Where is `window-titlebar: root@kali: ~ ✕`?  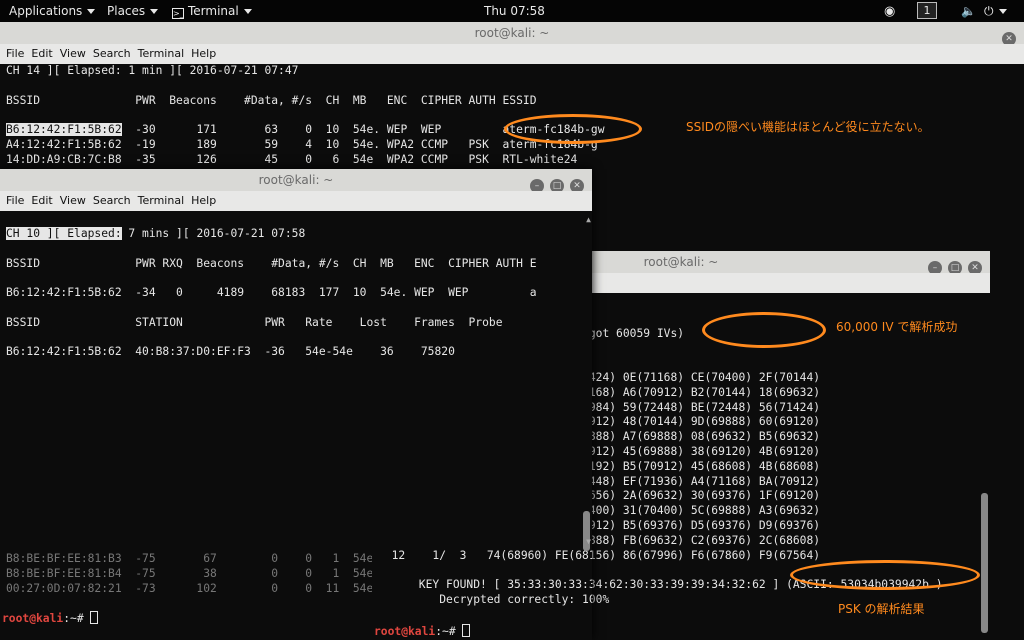
window-titlebar: root@kali: ~ ✕ is located at coordinates (512, 34).